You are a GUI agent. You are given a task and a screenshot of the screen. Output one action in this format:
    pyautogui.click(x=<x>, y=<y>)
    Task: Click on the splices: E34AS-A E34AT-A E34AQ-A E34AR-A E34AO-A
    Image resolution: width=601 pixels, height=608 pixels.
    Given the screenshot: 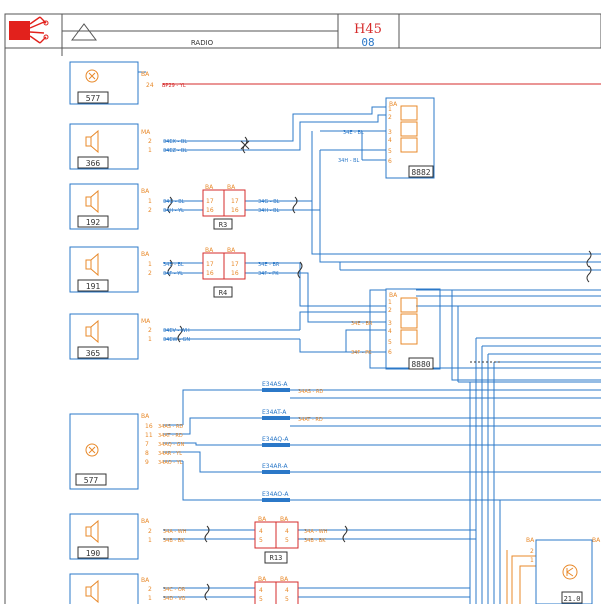 What is the action you would take?
    pyautogui.click(x=276, y=441)
    